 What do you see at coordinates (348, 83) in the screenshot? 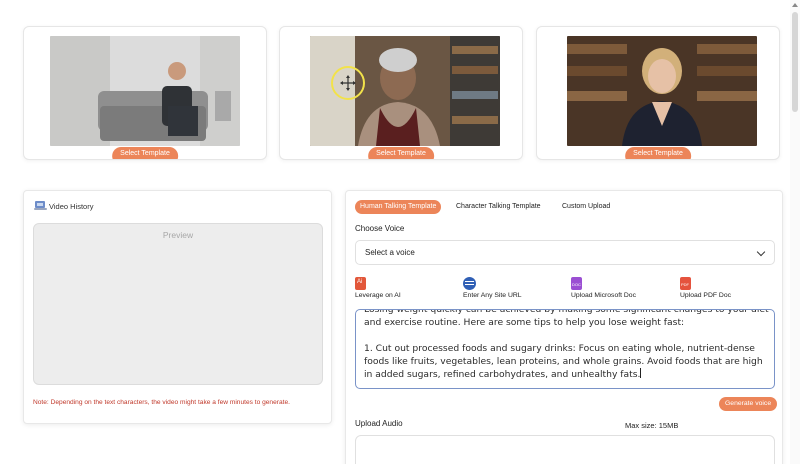
I see `cursor-highlight-icon` at bounding box center [348, 83].